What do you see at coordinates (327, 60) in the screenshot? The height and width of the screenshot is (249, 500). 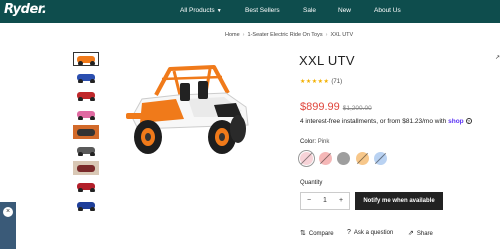 I see `product-title: XXL UTV` at bounding box center [327, 60].